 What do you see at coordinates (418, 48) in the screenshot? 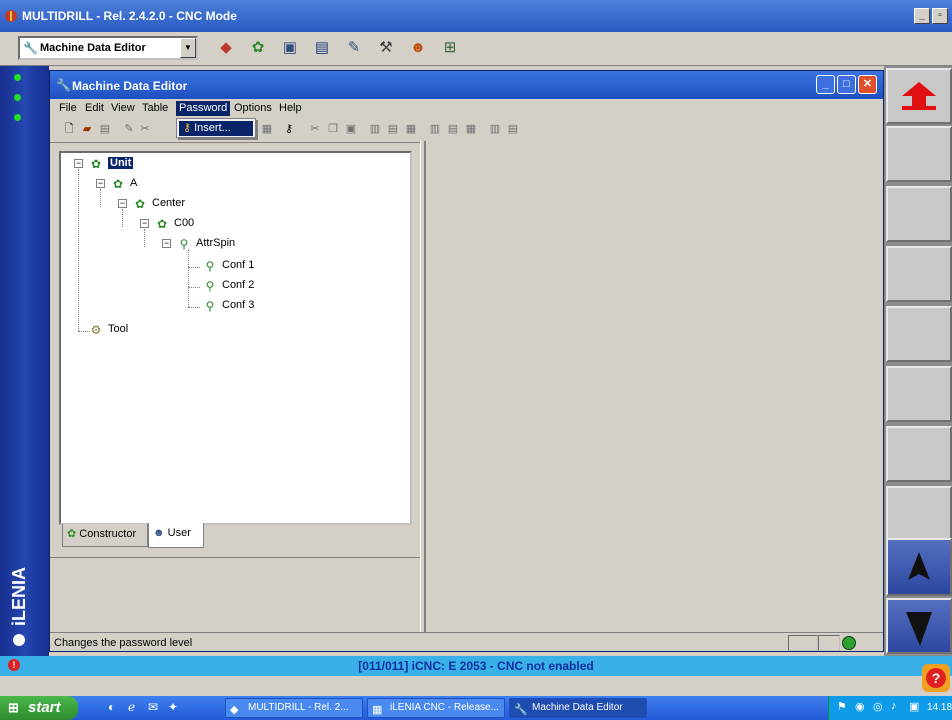
I see `user-icon: ☻` at bounding box center [418, 48].